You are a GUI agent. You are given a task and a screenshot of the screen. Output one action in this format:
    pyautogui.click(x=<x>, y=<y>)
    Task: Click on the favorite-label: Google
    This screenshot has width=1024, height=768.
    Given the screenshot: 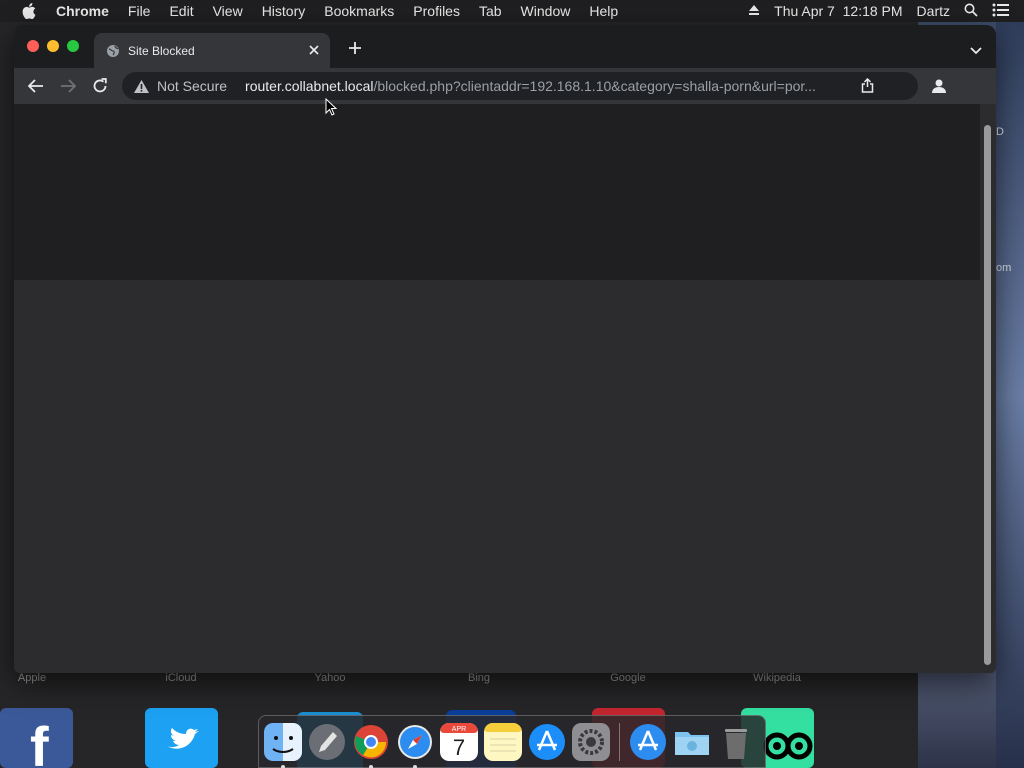 What is the action you would take?
    pyautogui.click(x=628, y=678)
    